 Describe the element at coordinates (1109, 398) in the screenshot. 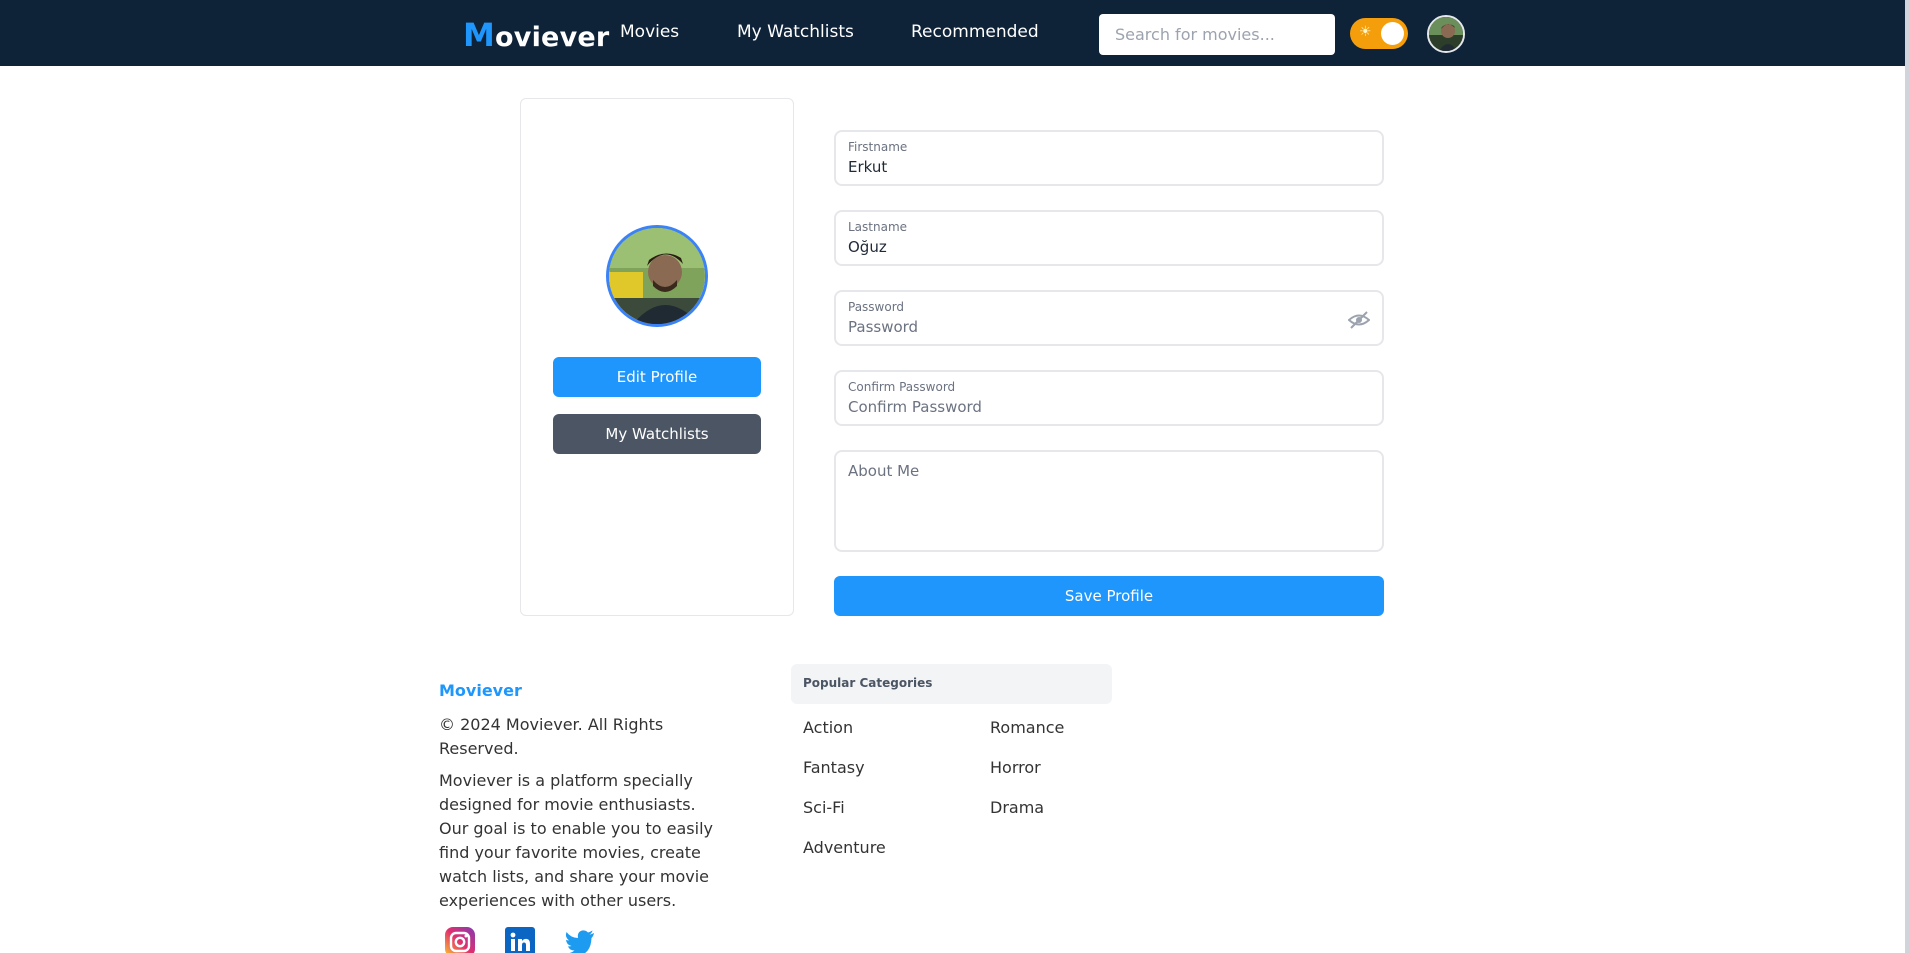

I see `confirm-password-field: Confirm Password Confirm Password` at that location.